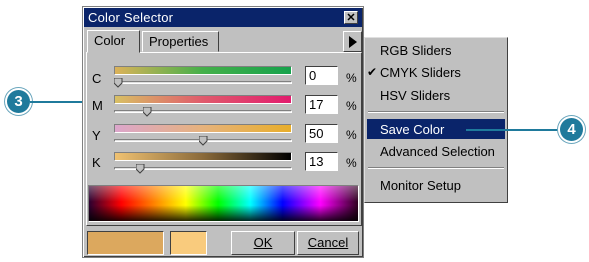  What do you see at coordinates (571, 129) in the screenshot?
I see `callout-4: 4` at bounding box center [571, 129].